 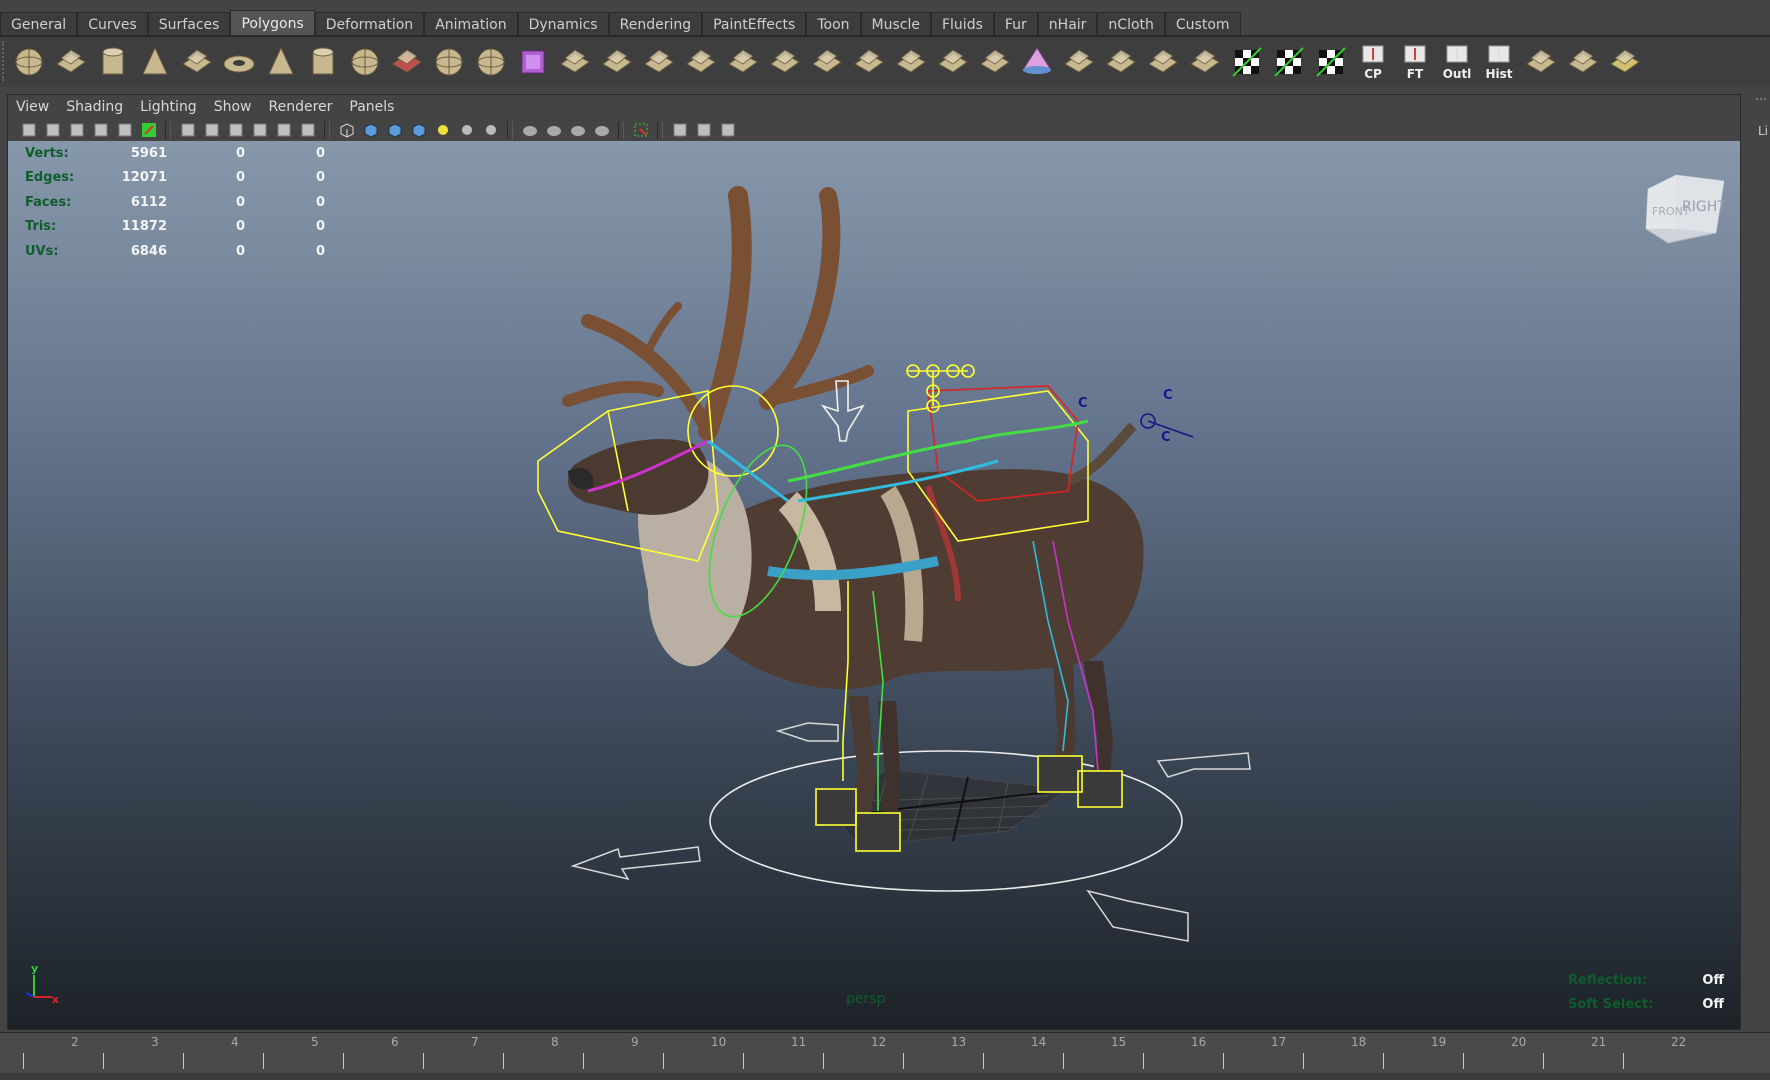 I want to click on panel-menu-show: Show, so click(x=233, y=107).